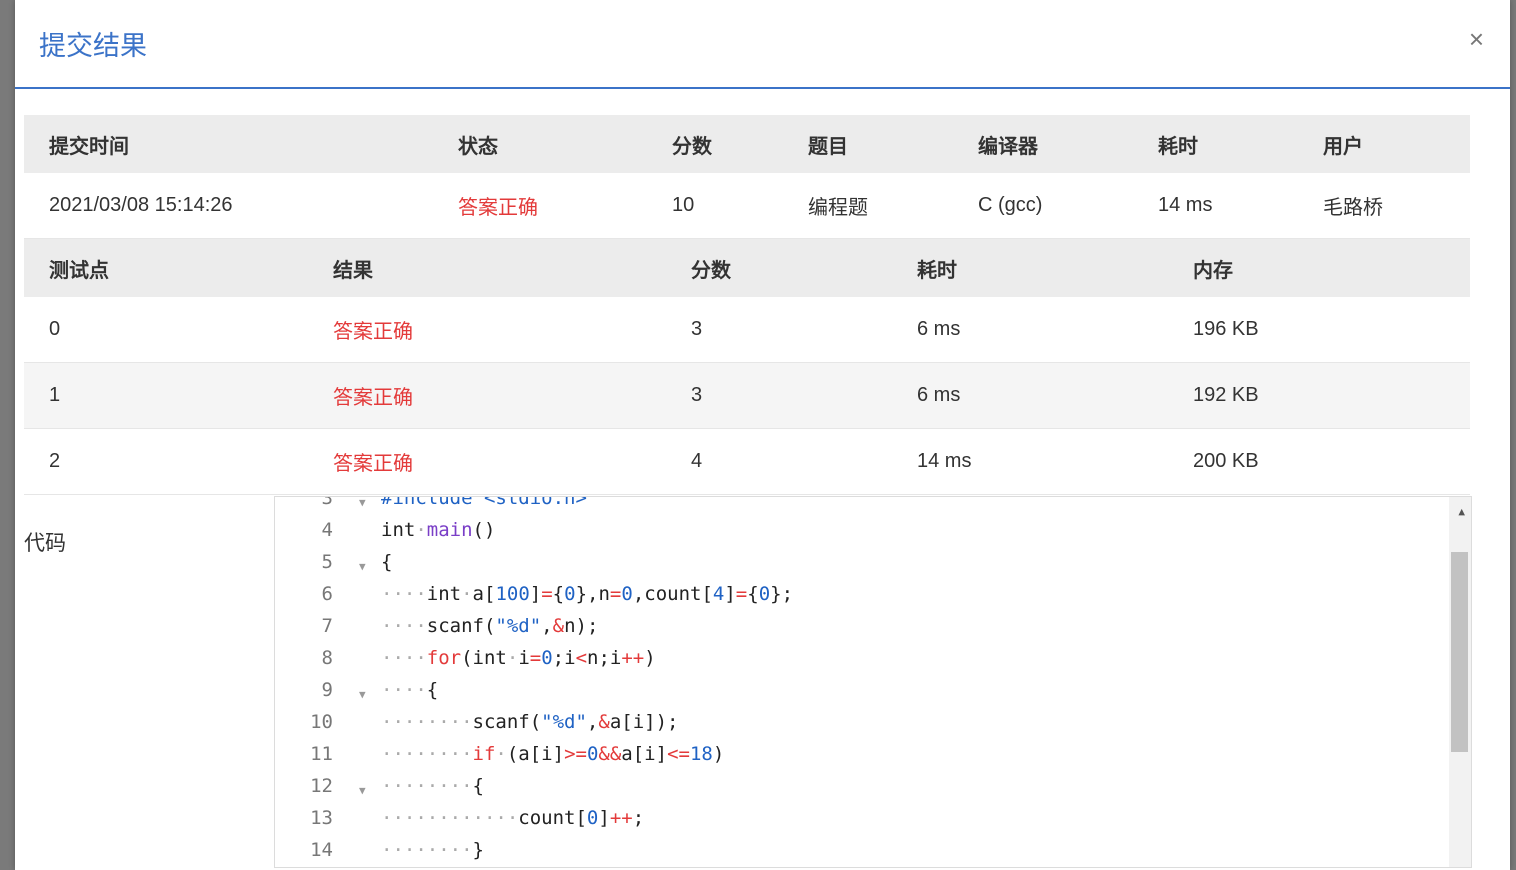 The width and height of the screenshot is (1516, 870). What do you see at coordinates (321, 722) in the screenshot?
I see `line-number: 10` at bounding box center [321, 722].